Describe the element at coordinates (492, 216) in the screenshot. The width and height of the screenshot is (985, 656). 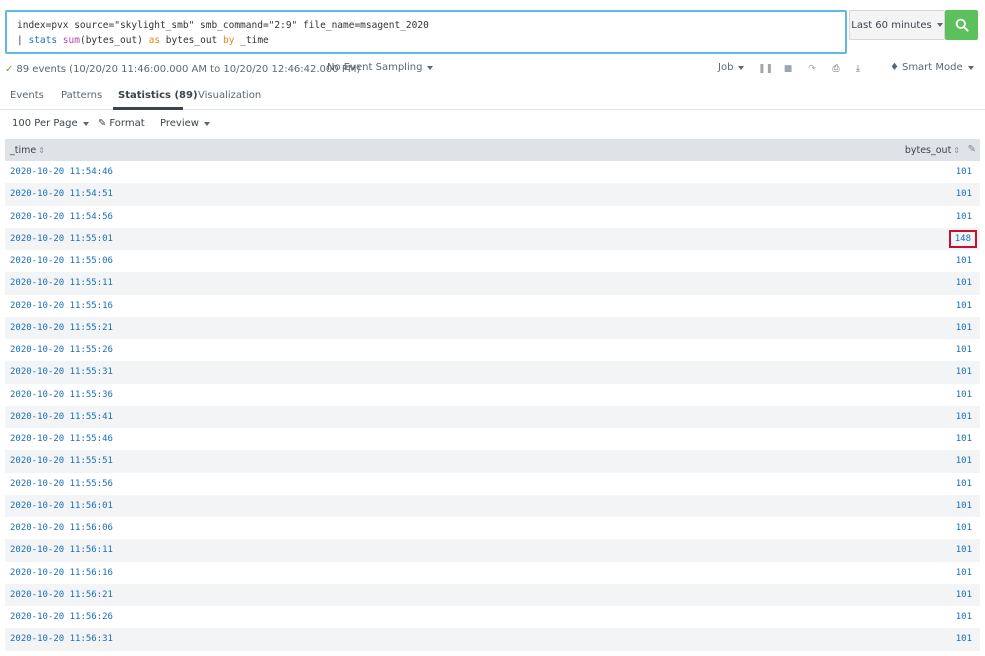
I see `table-row: 2020-10-20 11:54:56 101` at that location.